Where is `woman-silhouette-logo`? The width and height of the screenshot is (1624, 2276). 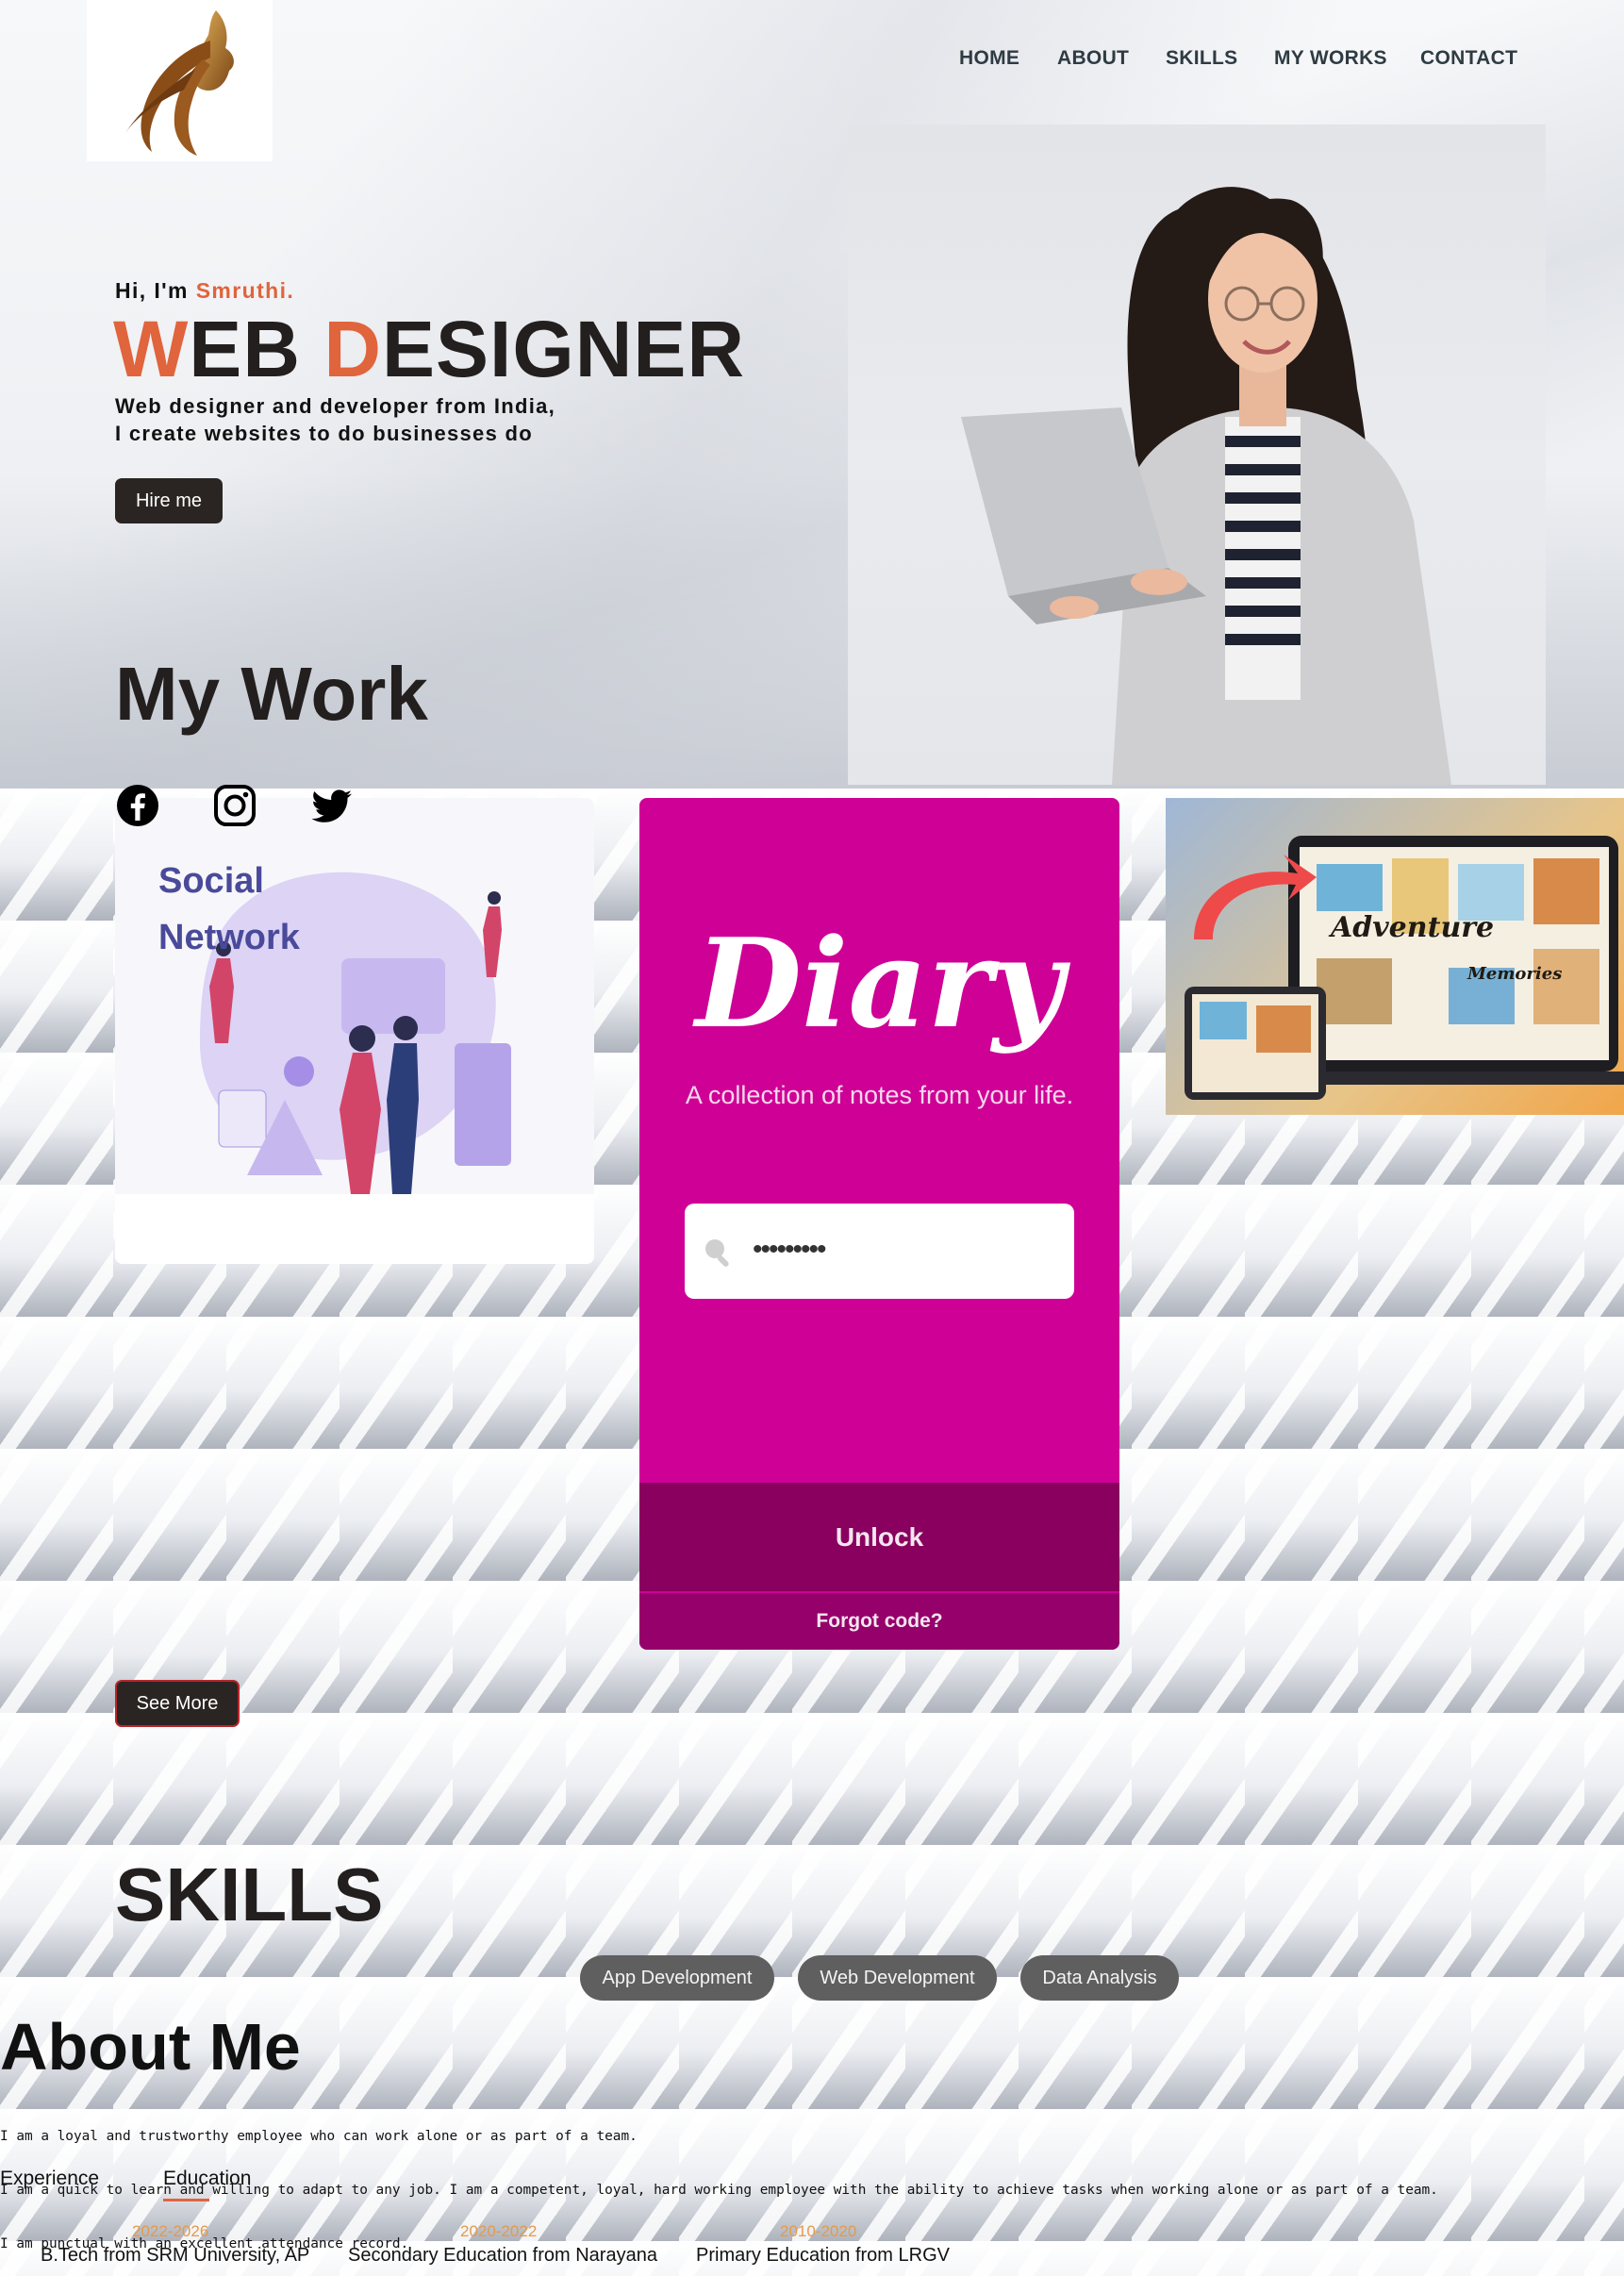
woman-silhouette-logo is located at coordinates (179, 83).